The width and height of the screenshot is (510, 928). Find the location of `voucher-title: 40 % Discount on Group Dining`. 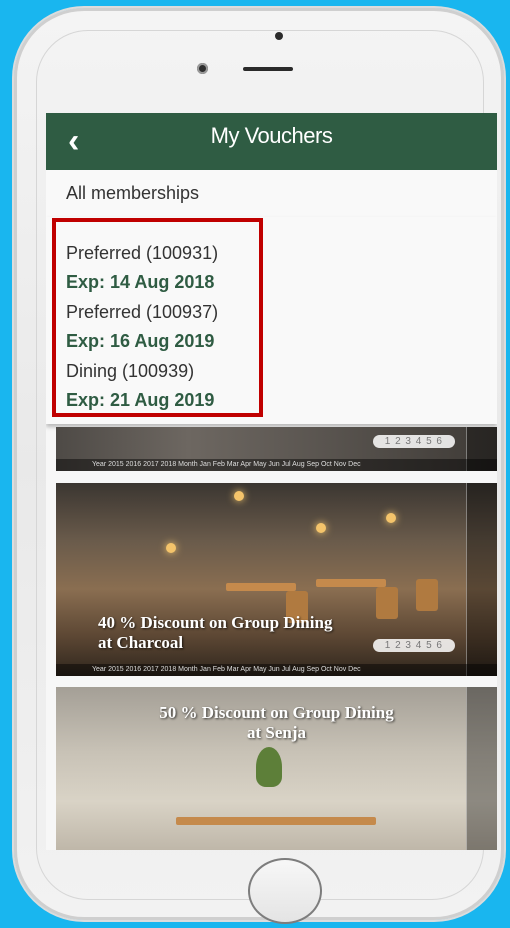

voucher-title: 40 % Discount on Group Dining is located at coordinates (215, 622).